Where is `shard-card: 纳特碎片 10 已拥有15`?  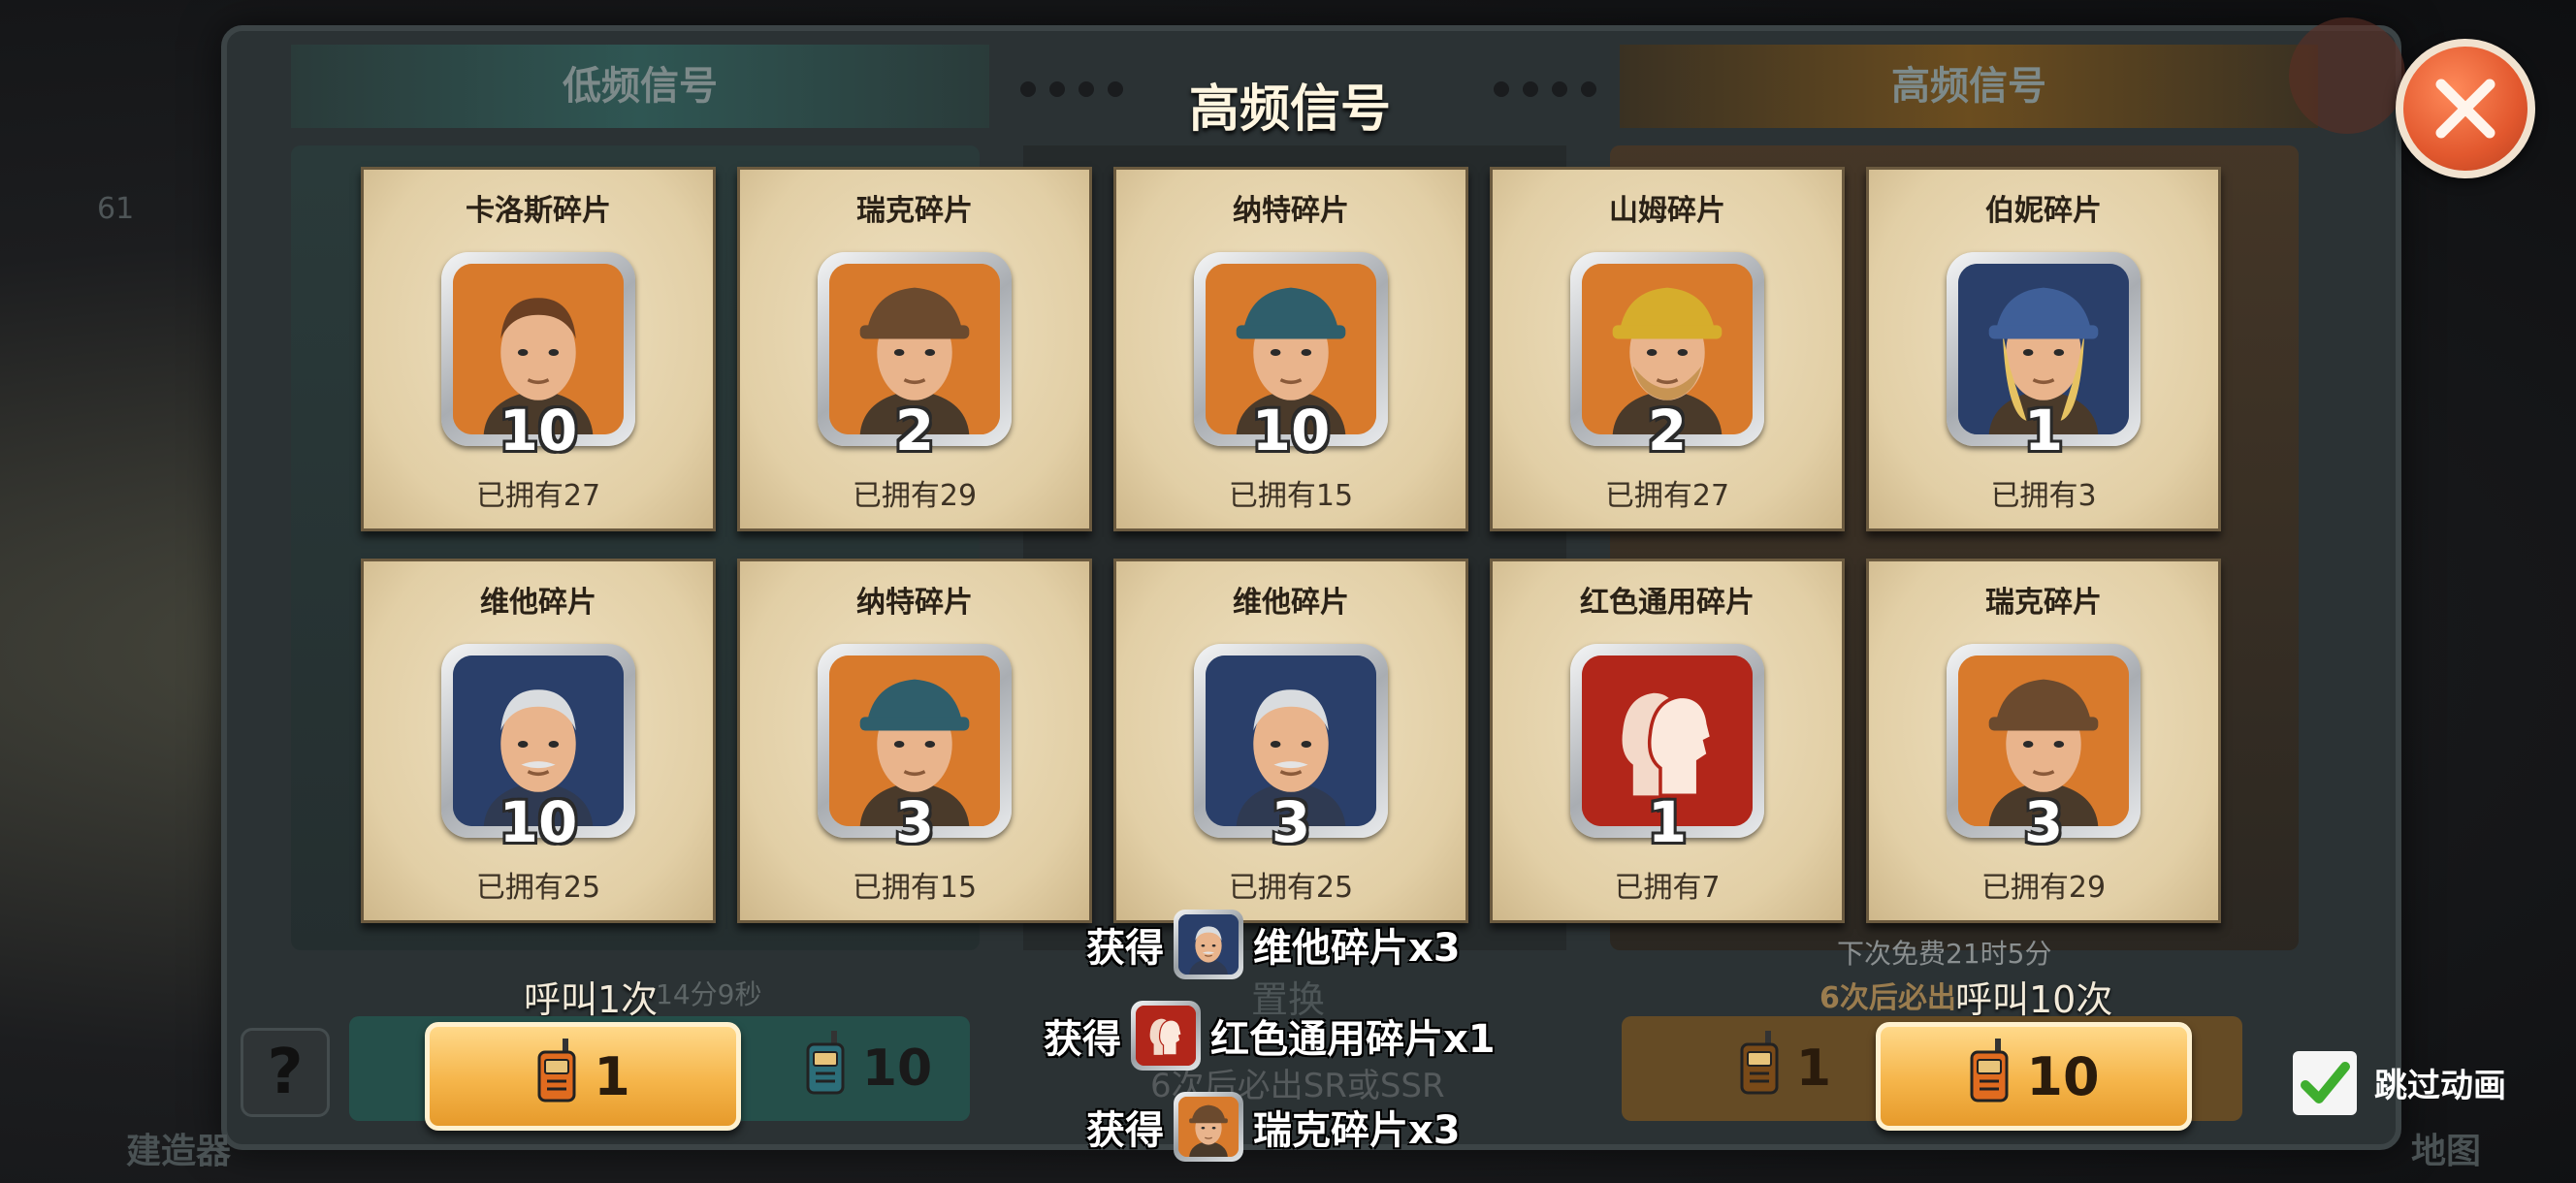
shard-card: 纳特碎片 10 已拥有15 is located at coordinates (1290, 349).